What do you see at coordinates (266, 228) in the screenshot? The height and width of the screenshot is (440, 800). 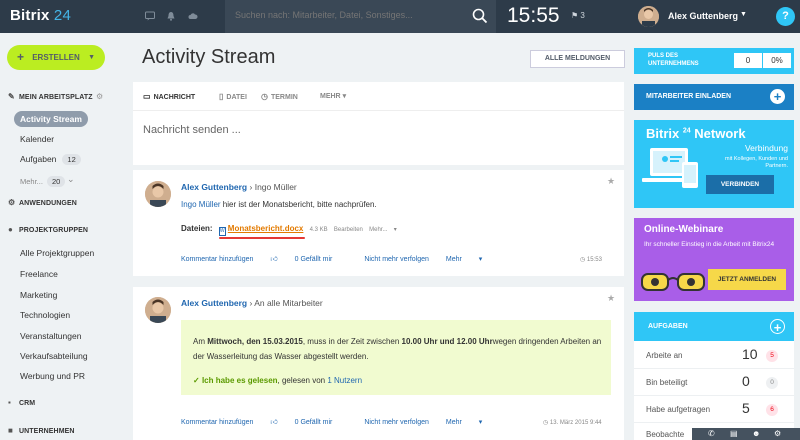 I see `attachment-link: Monatsbericht.docx` at bounding box center [266, 228].